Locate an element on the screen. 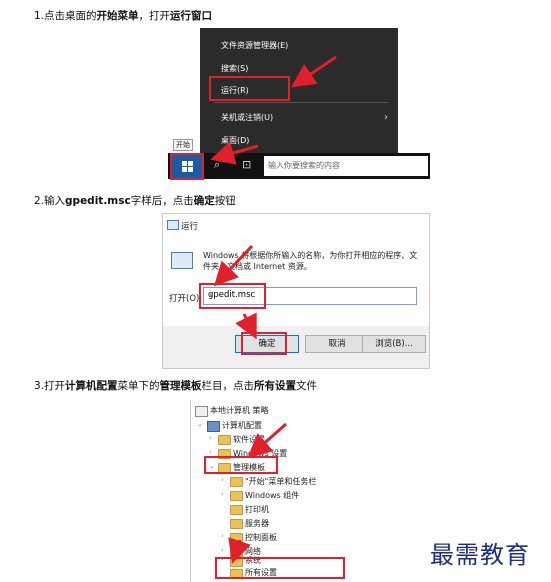  tree-start-menu-taskbar: "开始"菜单和任务栏 is located at coordinates (280, 481).